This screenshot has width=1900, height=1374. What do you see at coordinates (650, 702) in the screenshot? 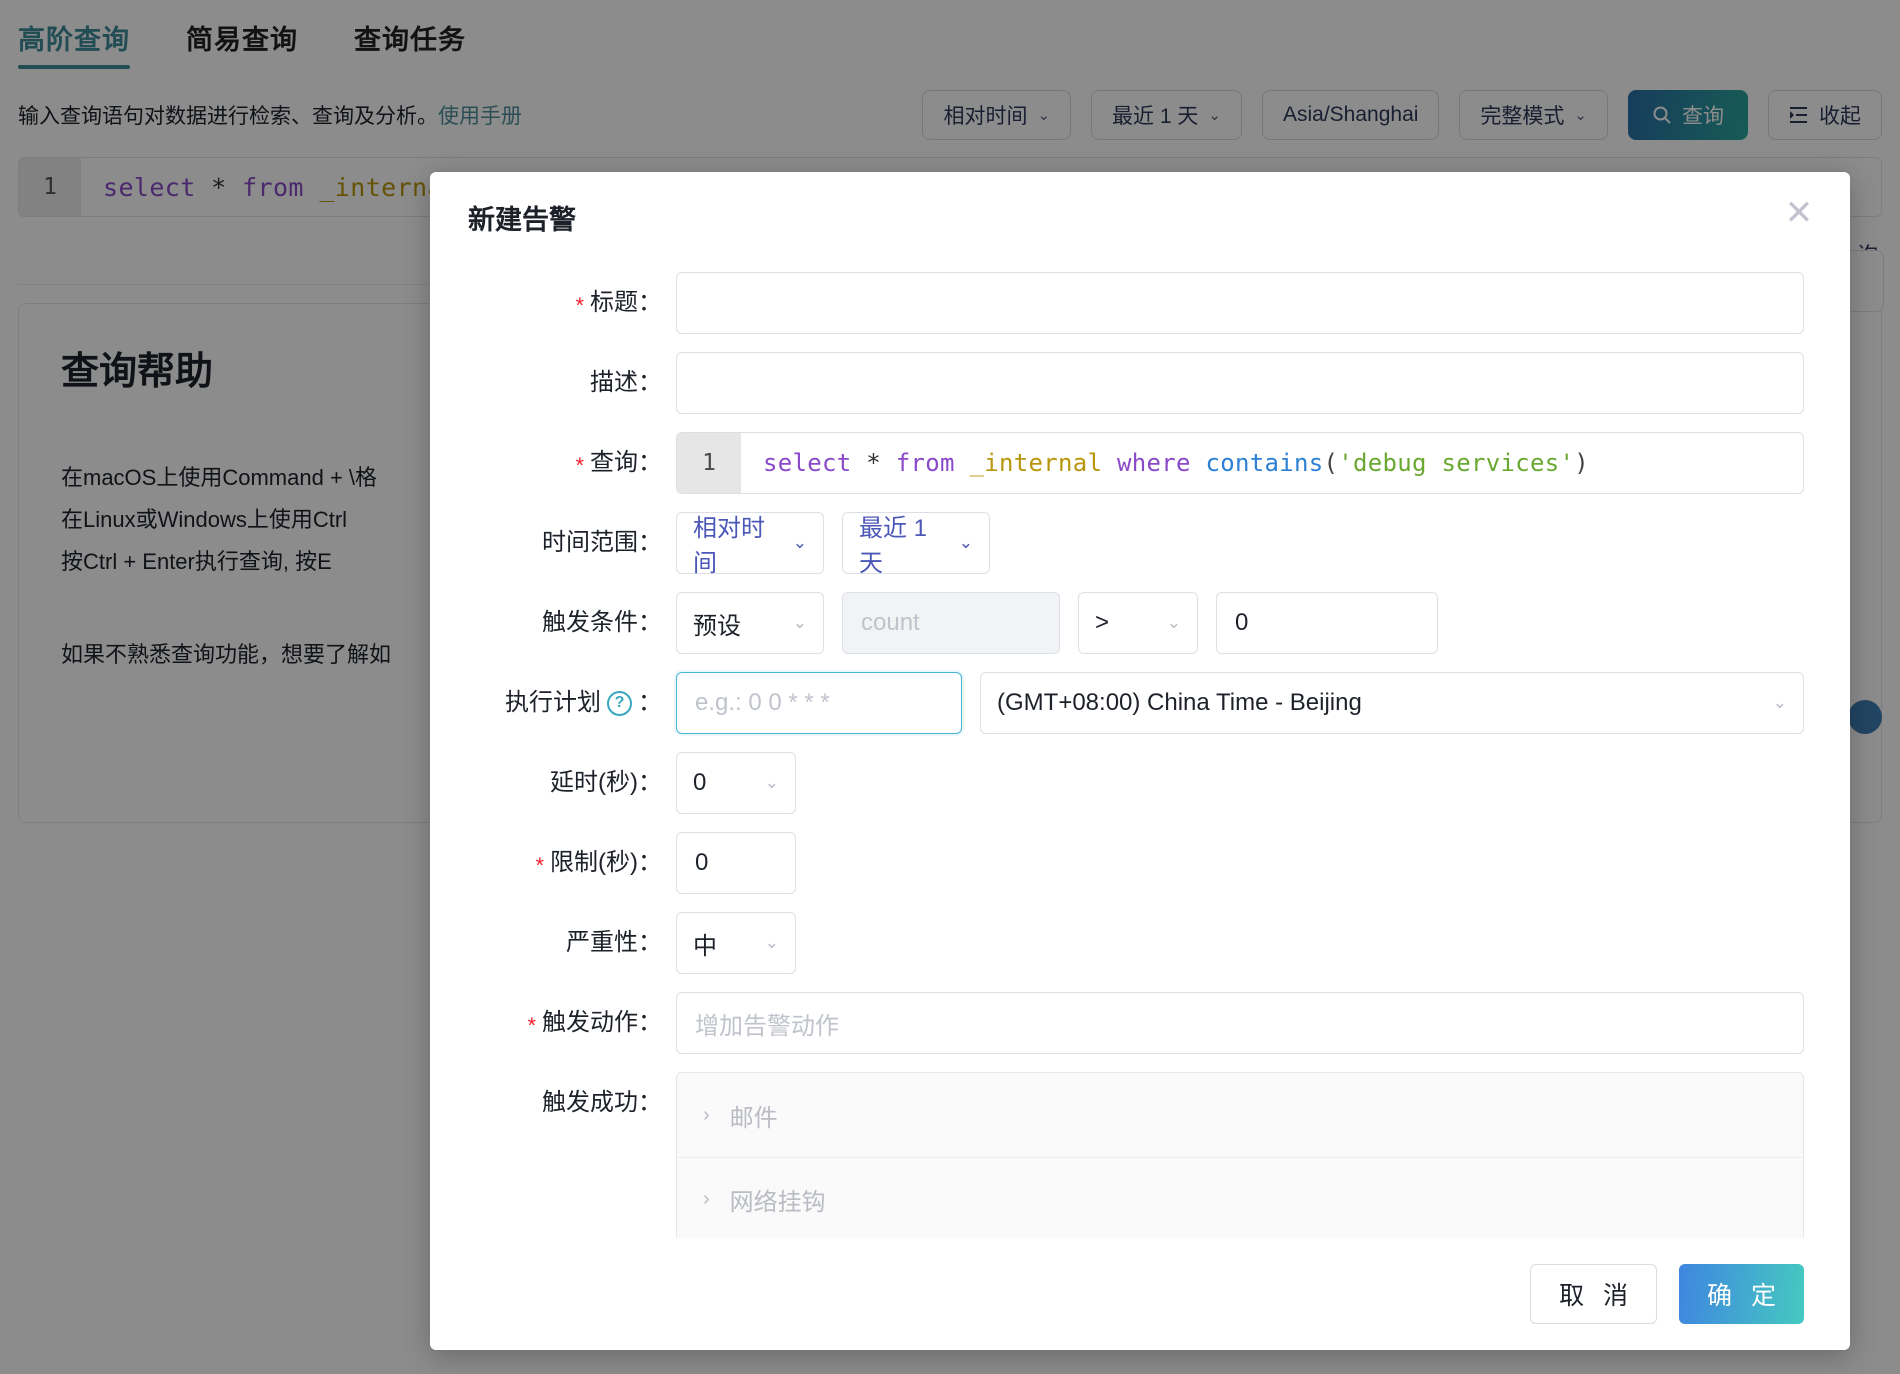
I see `label-schedule-colon: ：` at bounding box center [650, 702].